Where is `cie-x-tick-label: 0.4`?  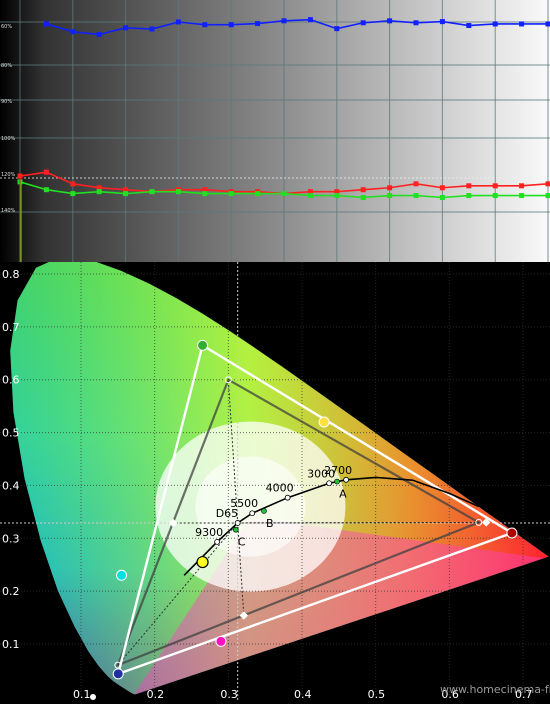
cie-x-tick-label: 0.4 is located at coordinates (303, 694).